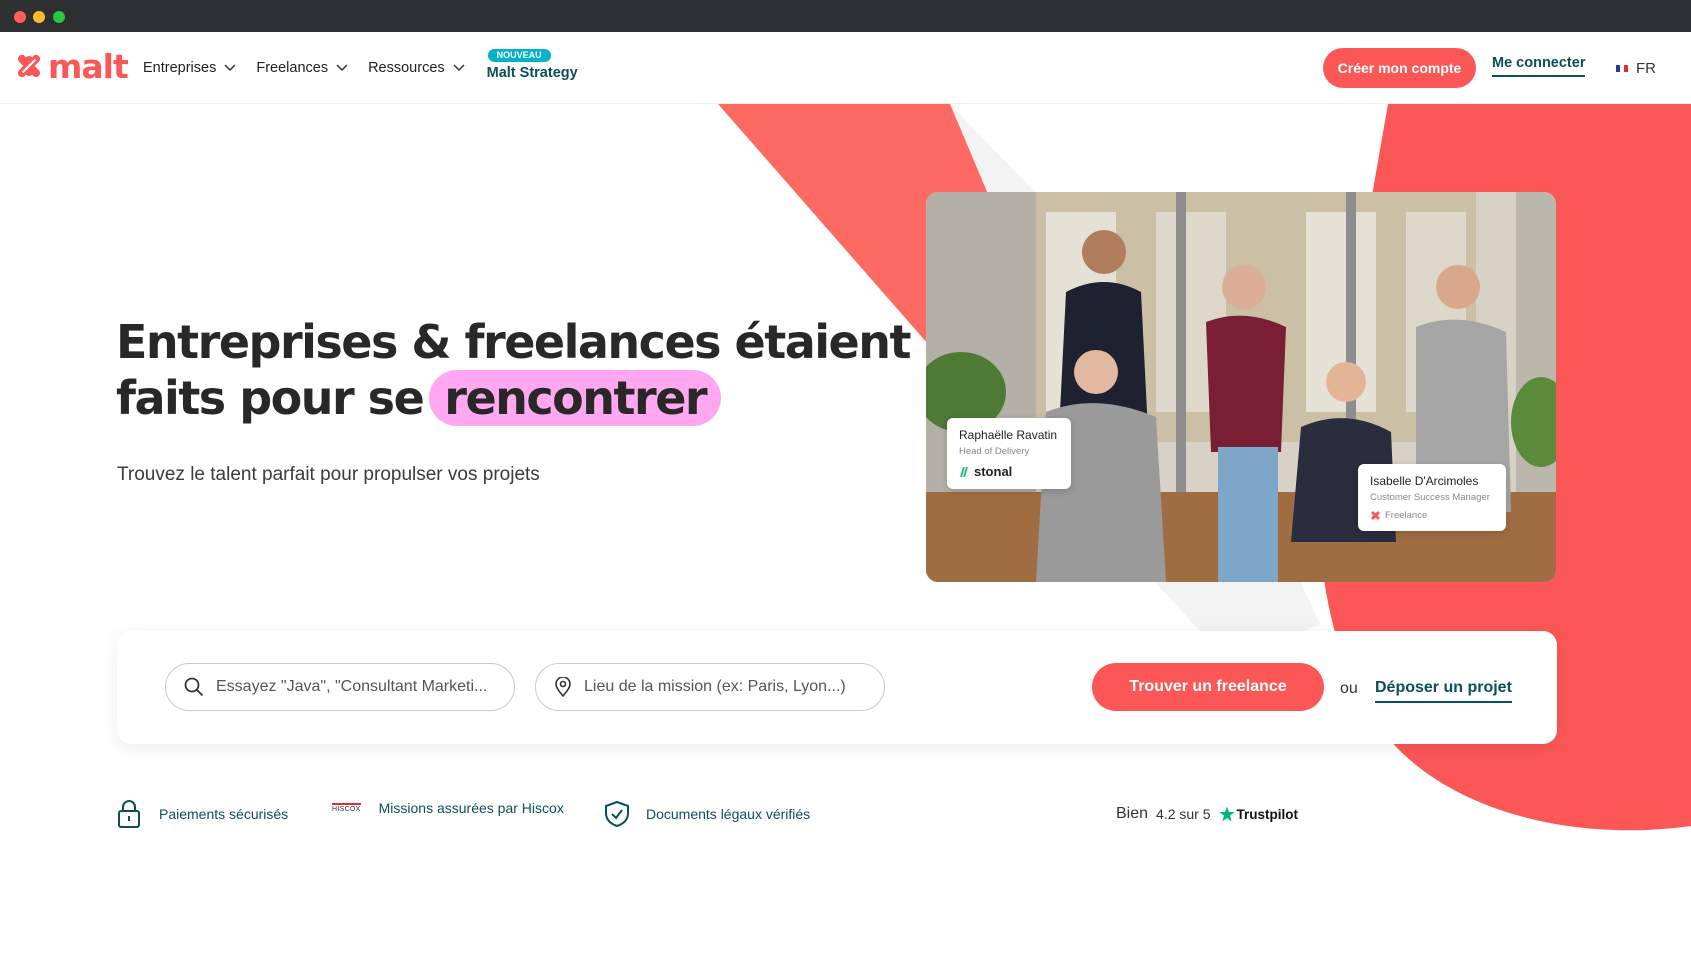  Describe the element at coordinates (1622, 68) in the screenshot. I see `french-flag-icon` at that location.